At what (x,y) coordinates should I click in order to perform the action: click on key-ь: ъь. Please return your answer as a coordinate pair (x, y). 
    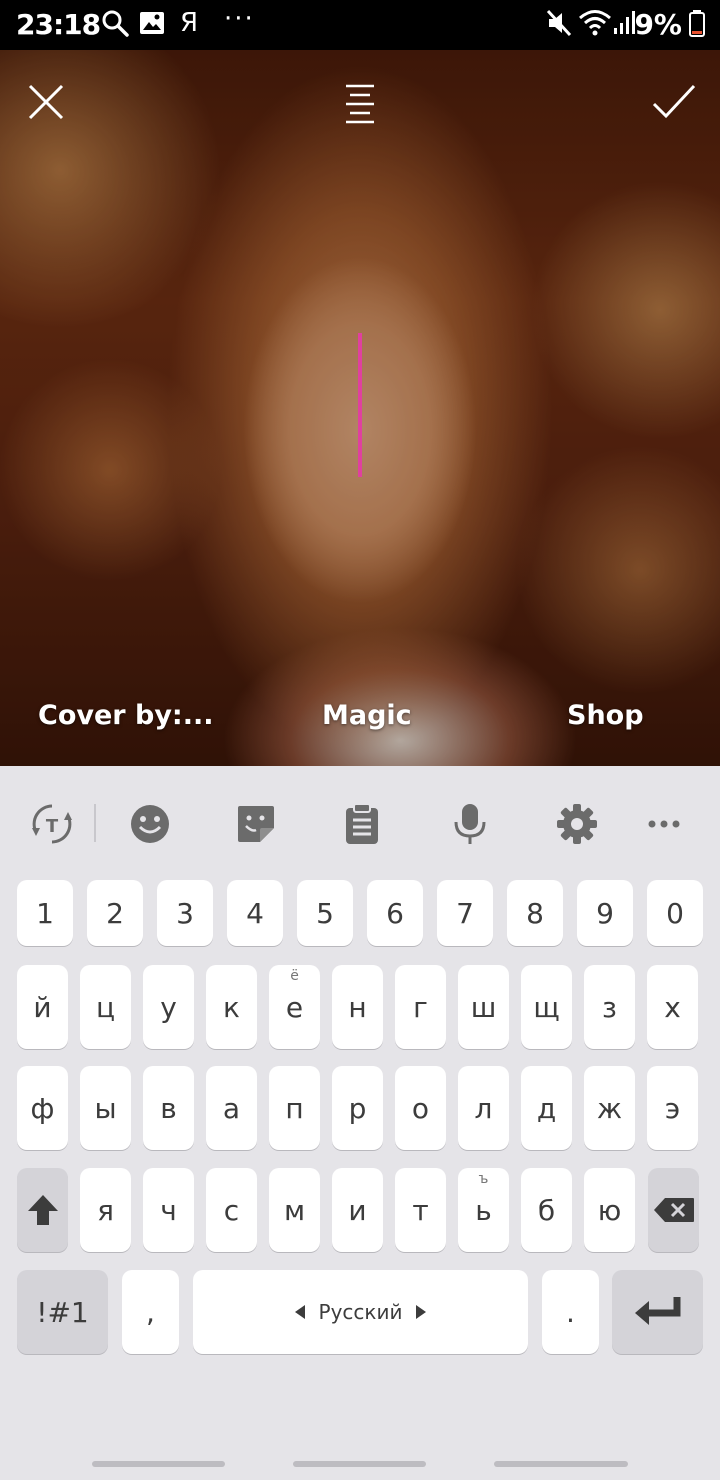
    Looking at the image, I should click on (483, 1210).